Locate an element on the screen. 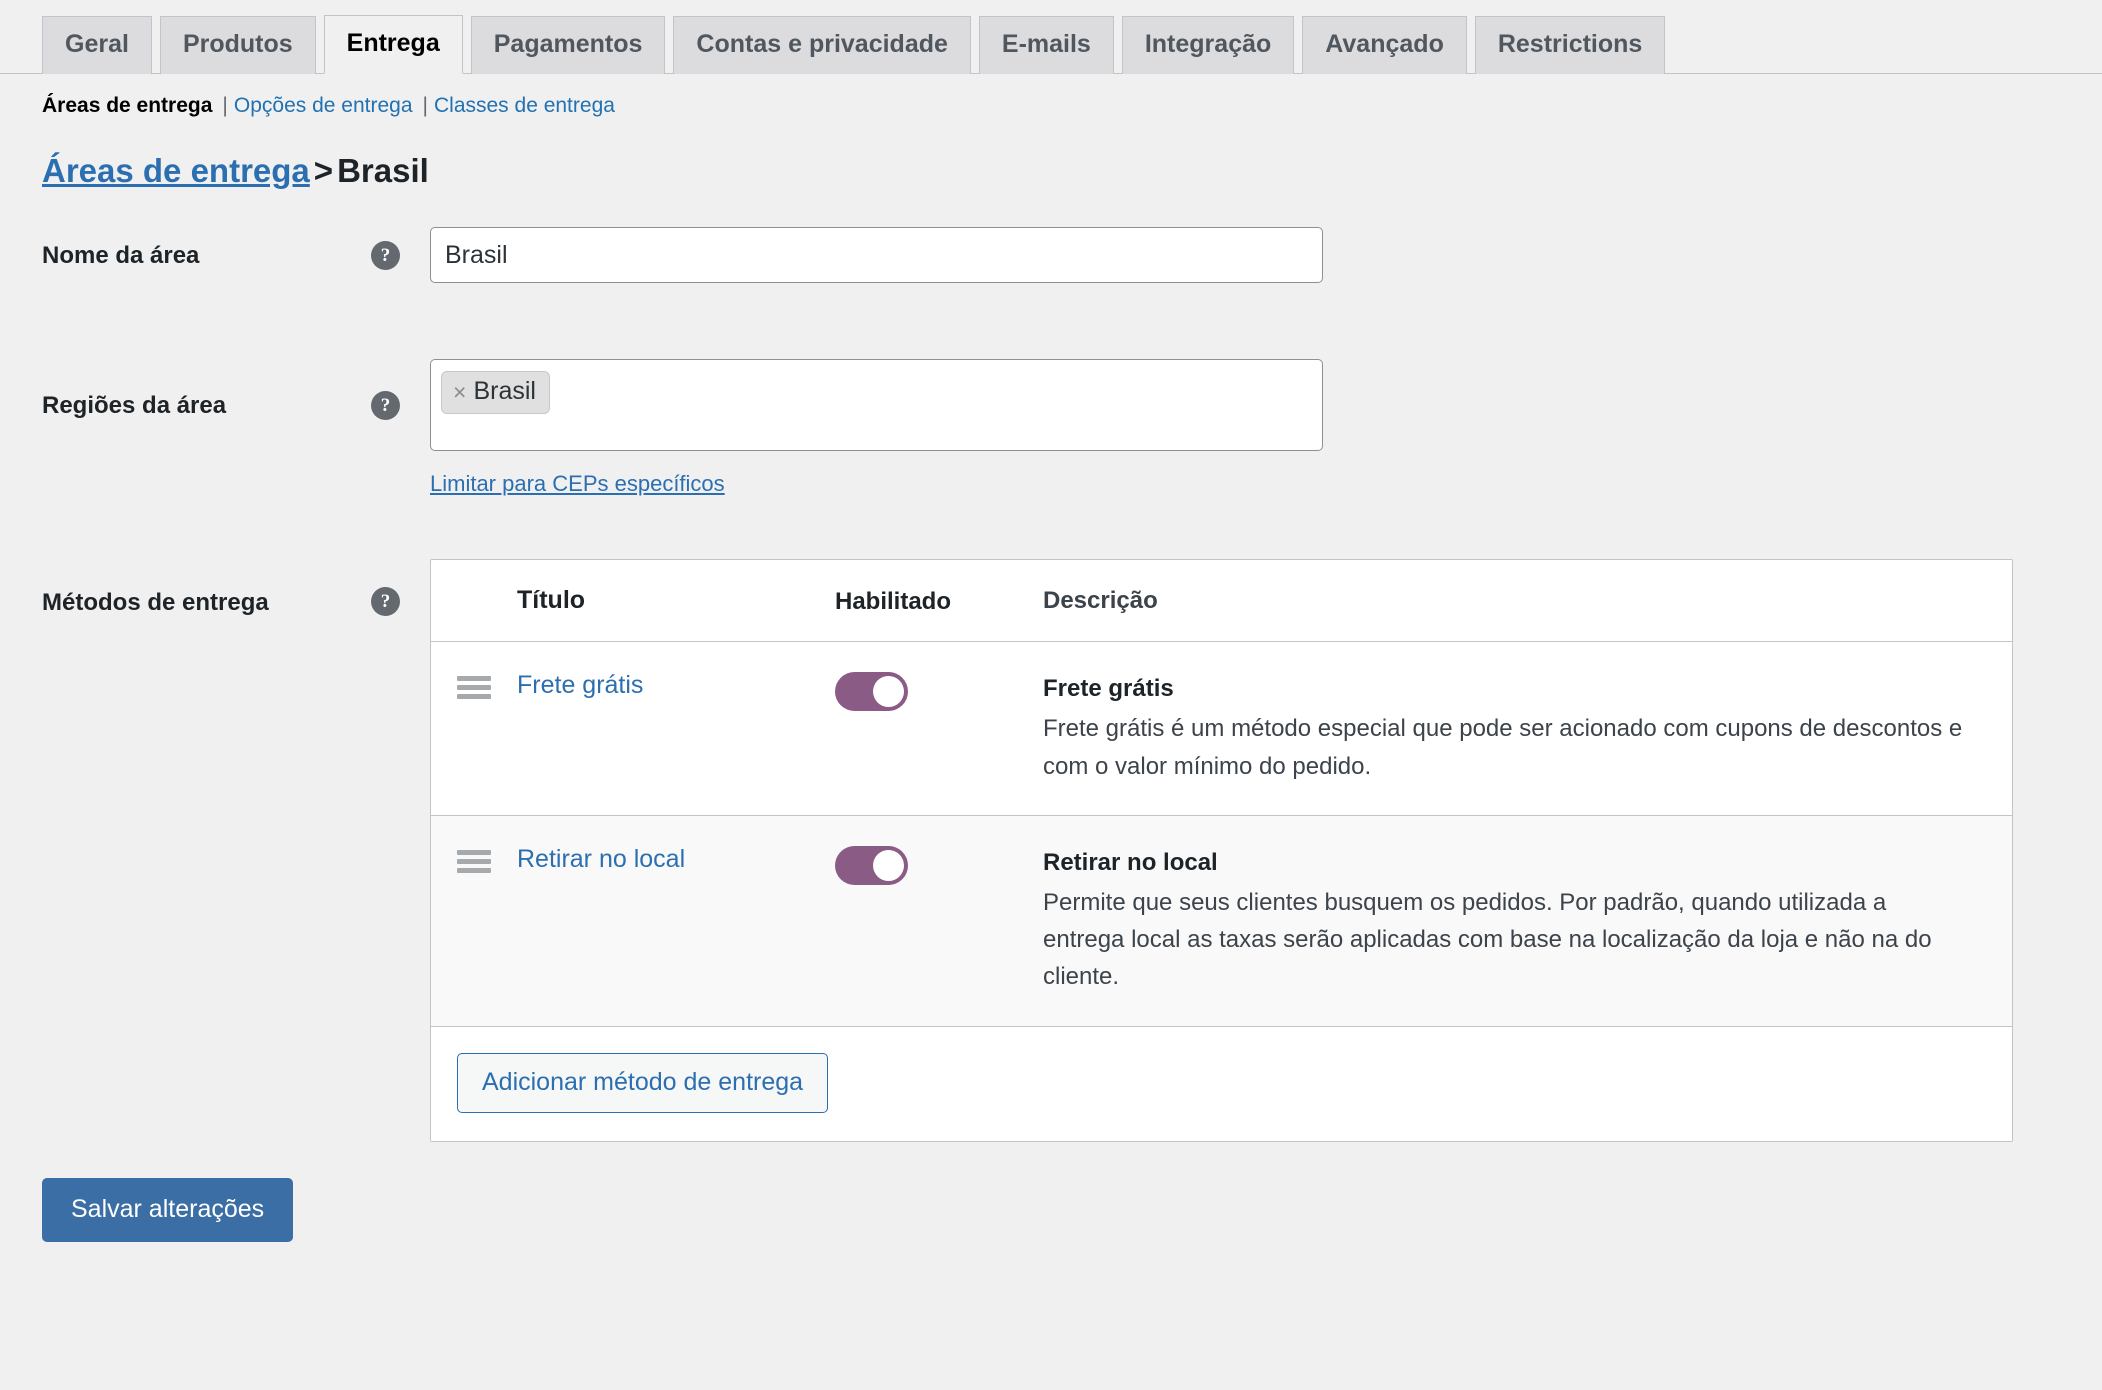 Image resolution: width=2102 pixels, height=1390 pixels. enabled-toggle-frete-gratis is located at coordinates (871, 692).